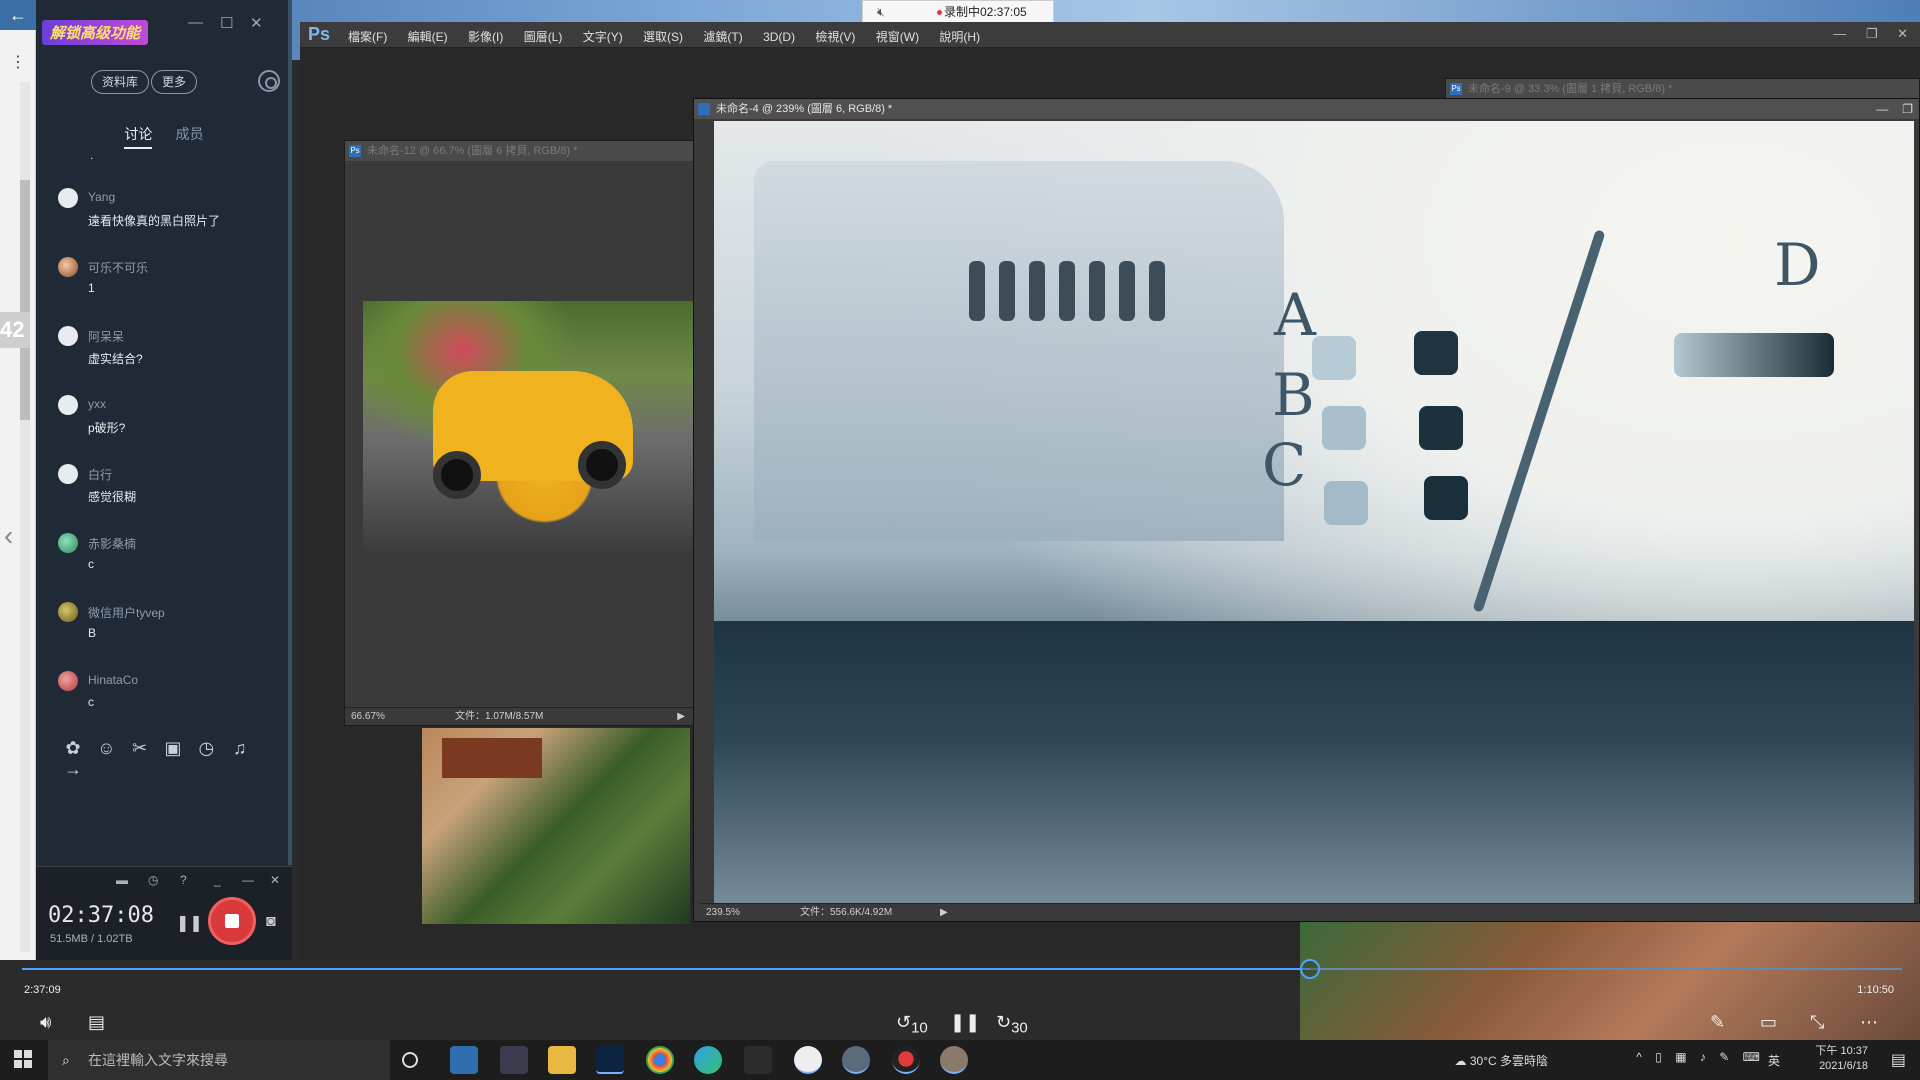 The image size is (1920, 1080). Describe the element at coordinates (1436, 353) in the screenshot. I see `dark-swatch` at that location.